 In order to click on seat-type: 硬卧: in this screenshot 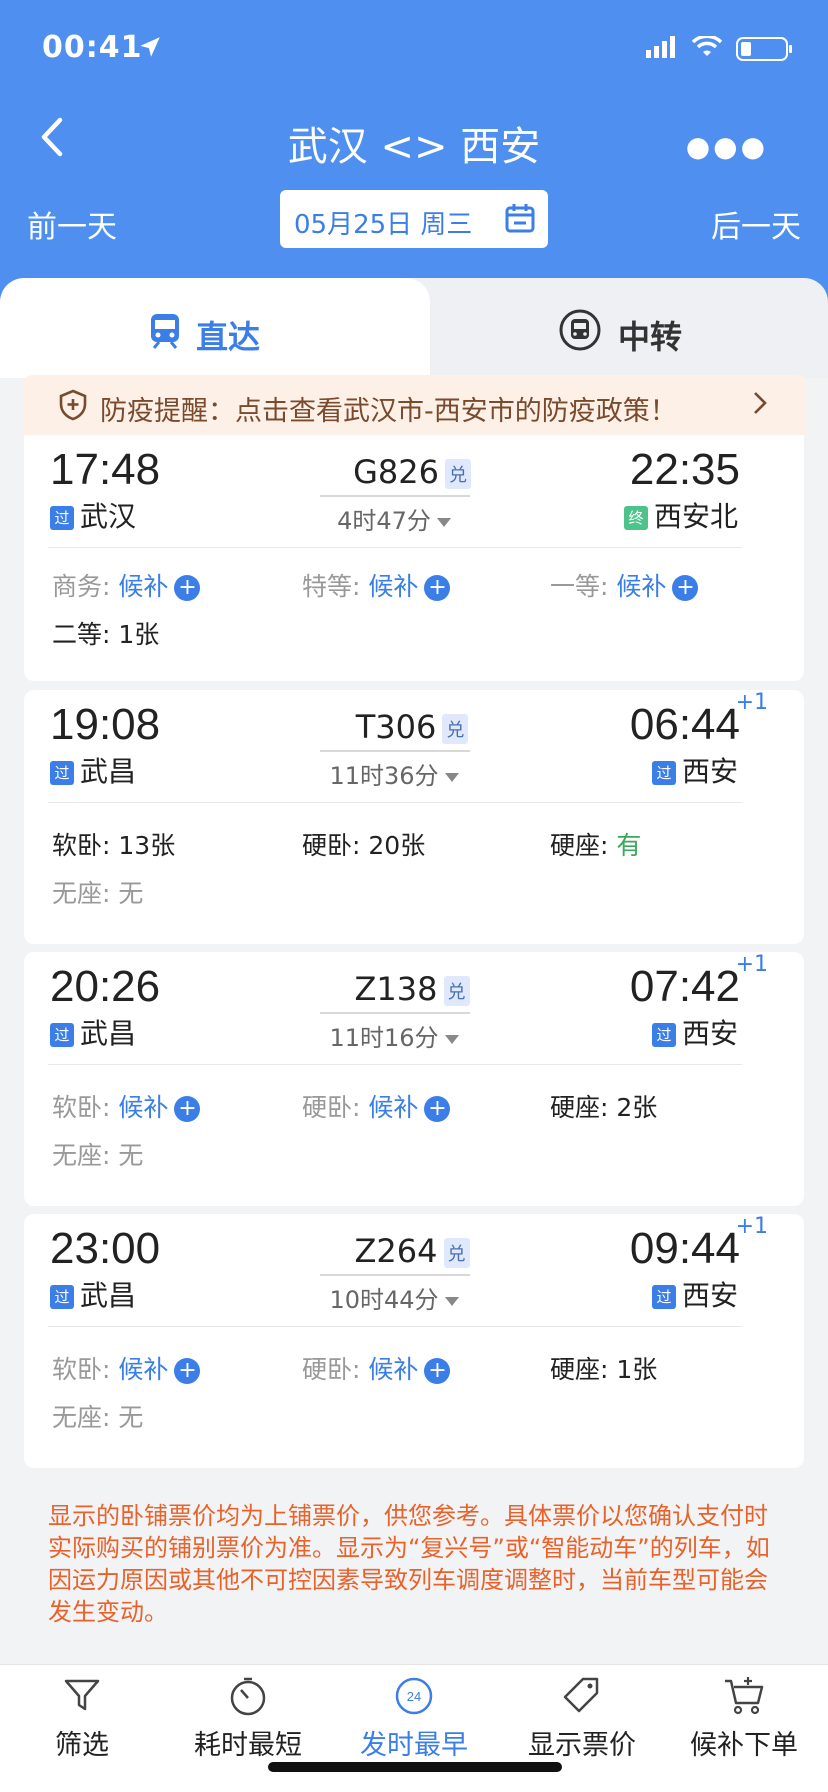, I will do `click(331, 1107)`.